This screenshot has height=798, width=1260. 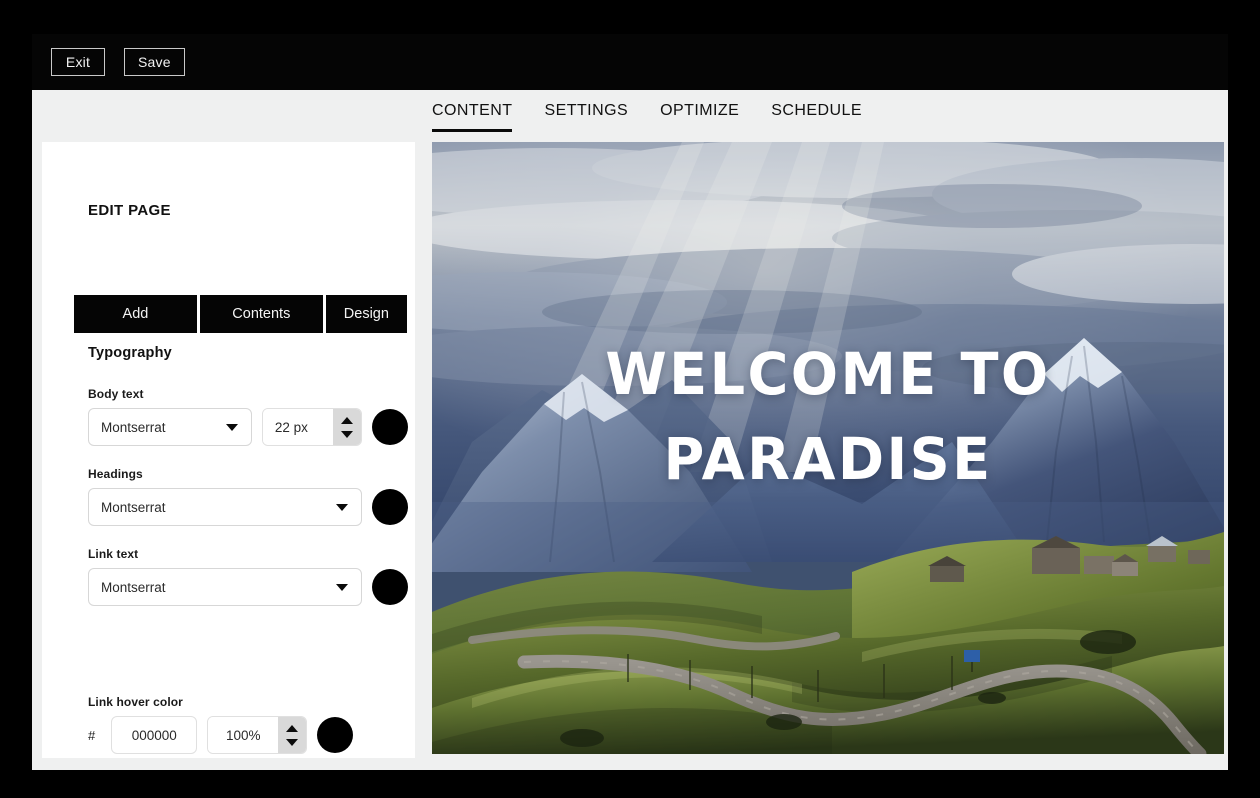 I want to click on body-text-field-group: Body text Montserrat 22 px, so click(x=248, y=416).